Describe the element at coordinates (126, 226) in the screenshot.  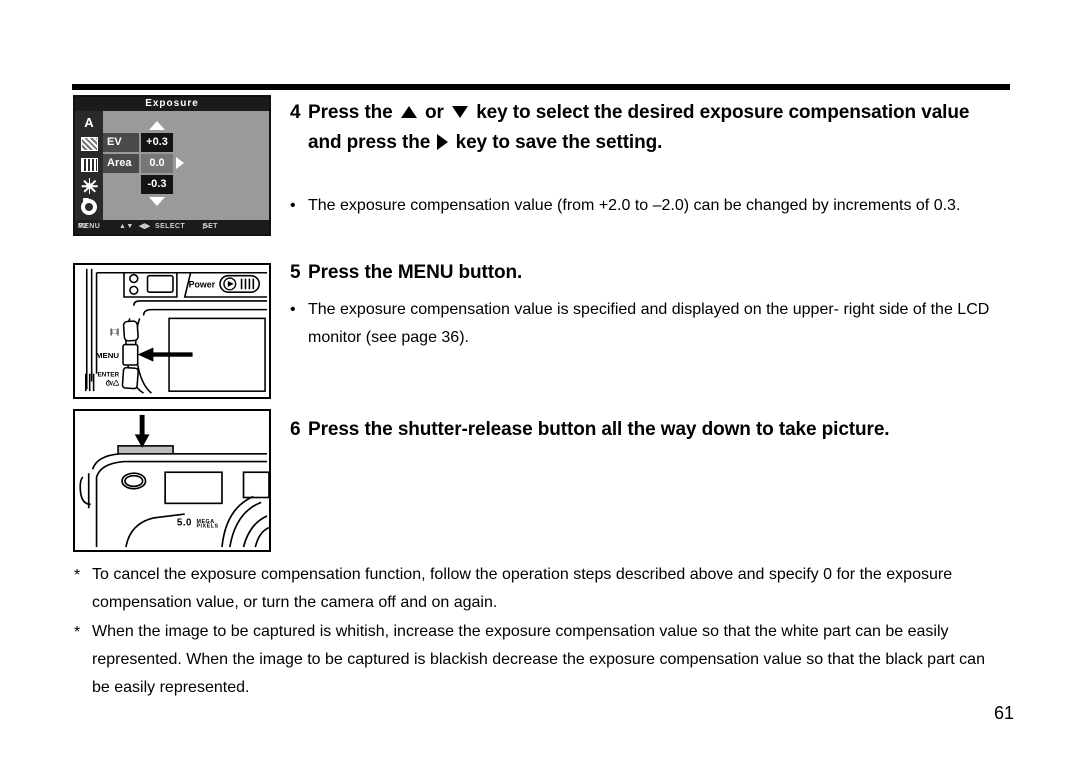
I see `lcd-footer-updown-icon: ▲▼` at that location.